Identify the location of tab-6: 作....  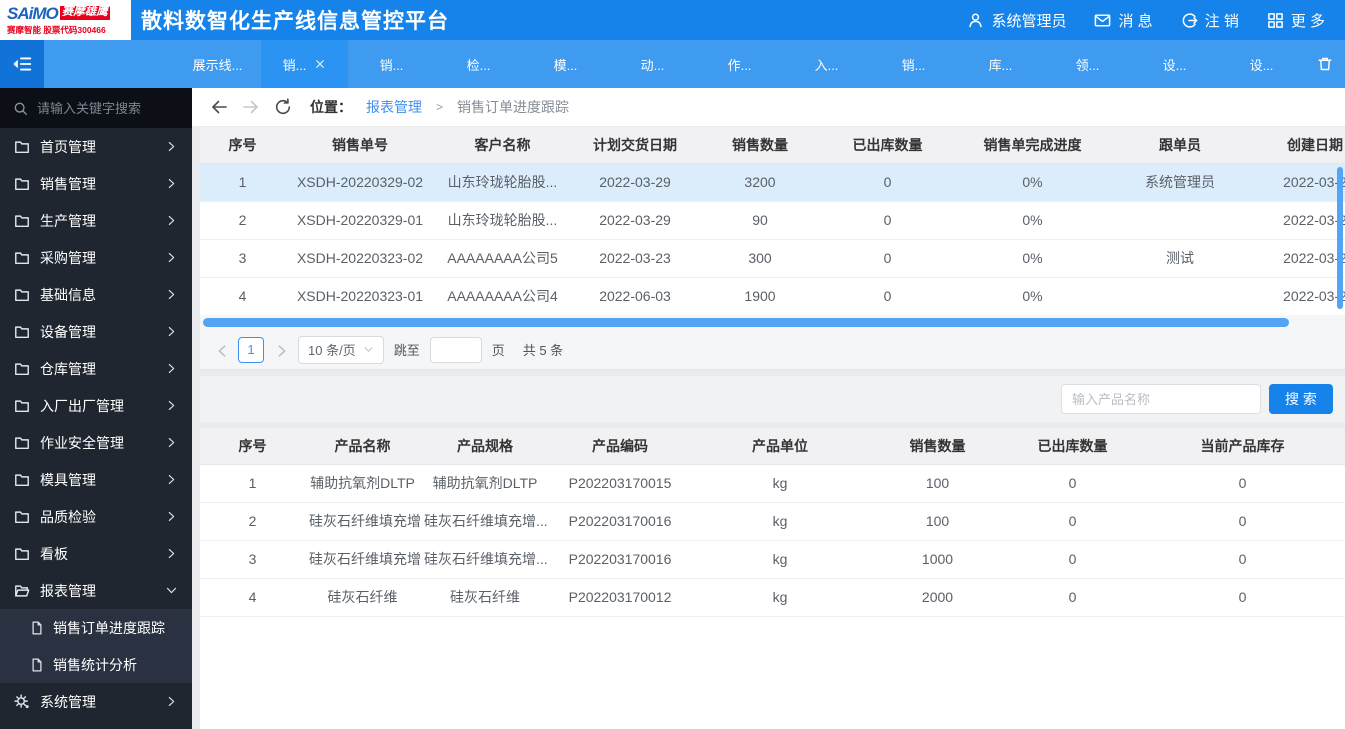
(739, 64).